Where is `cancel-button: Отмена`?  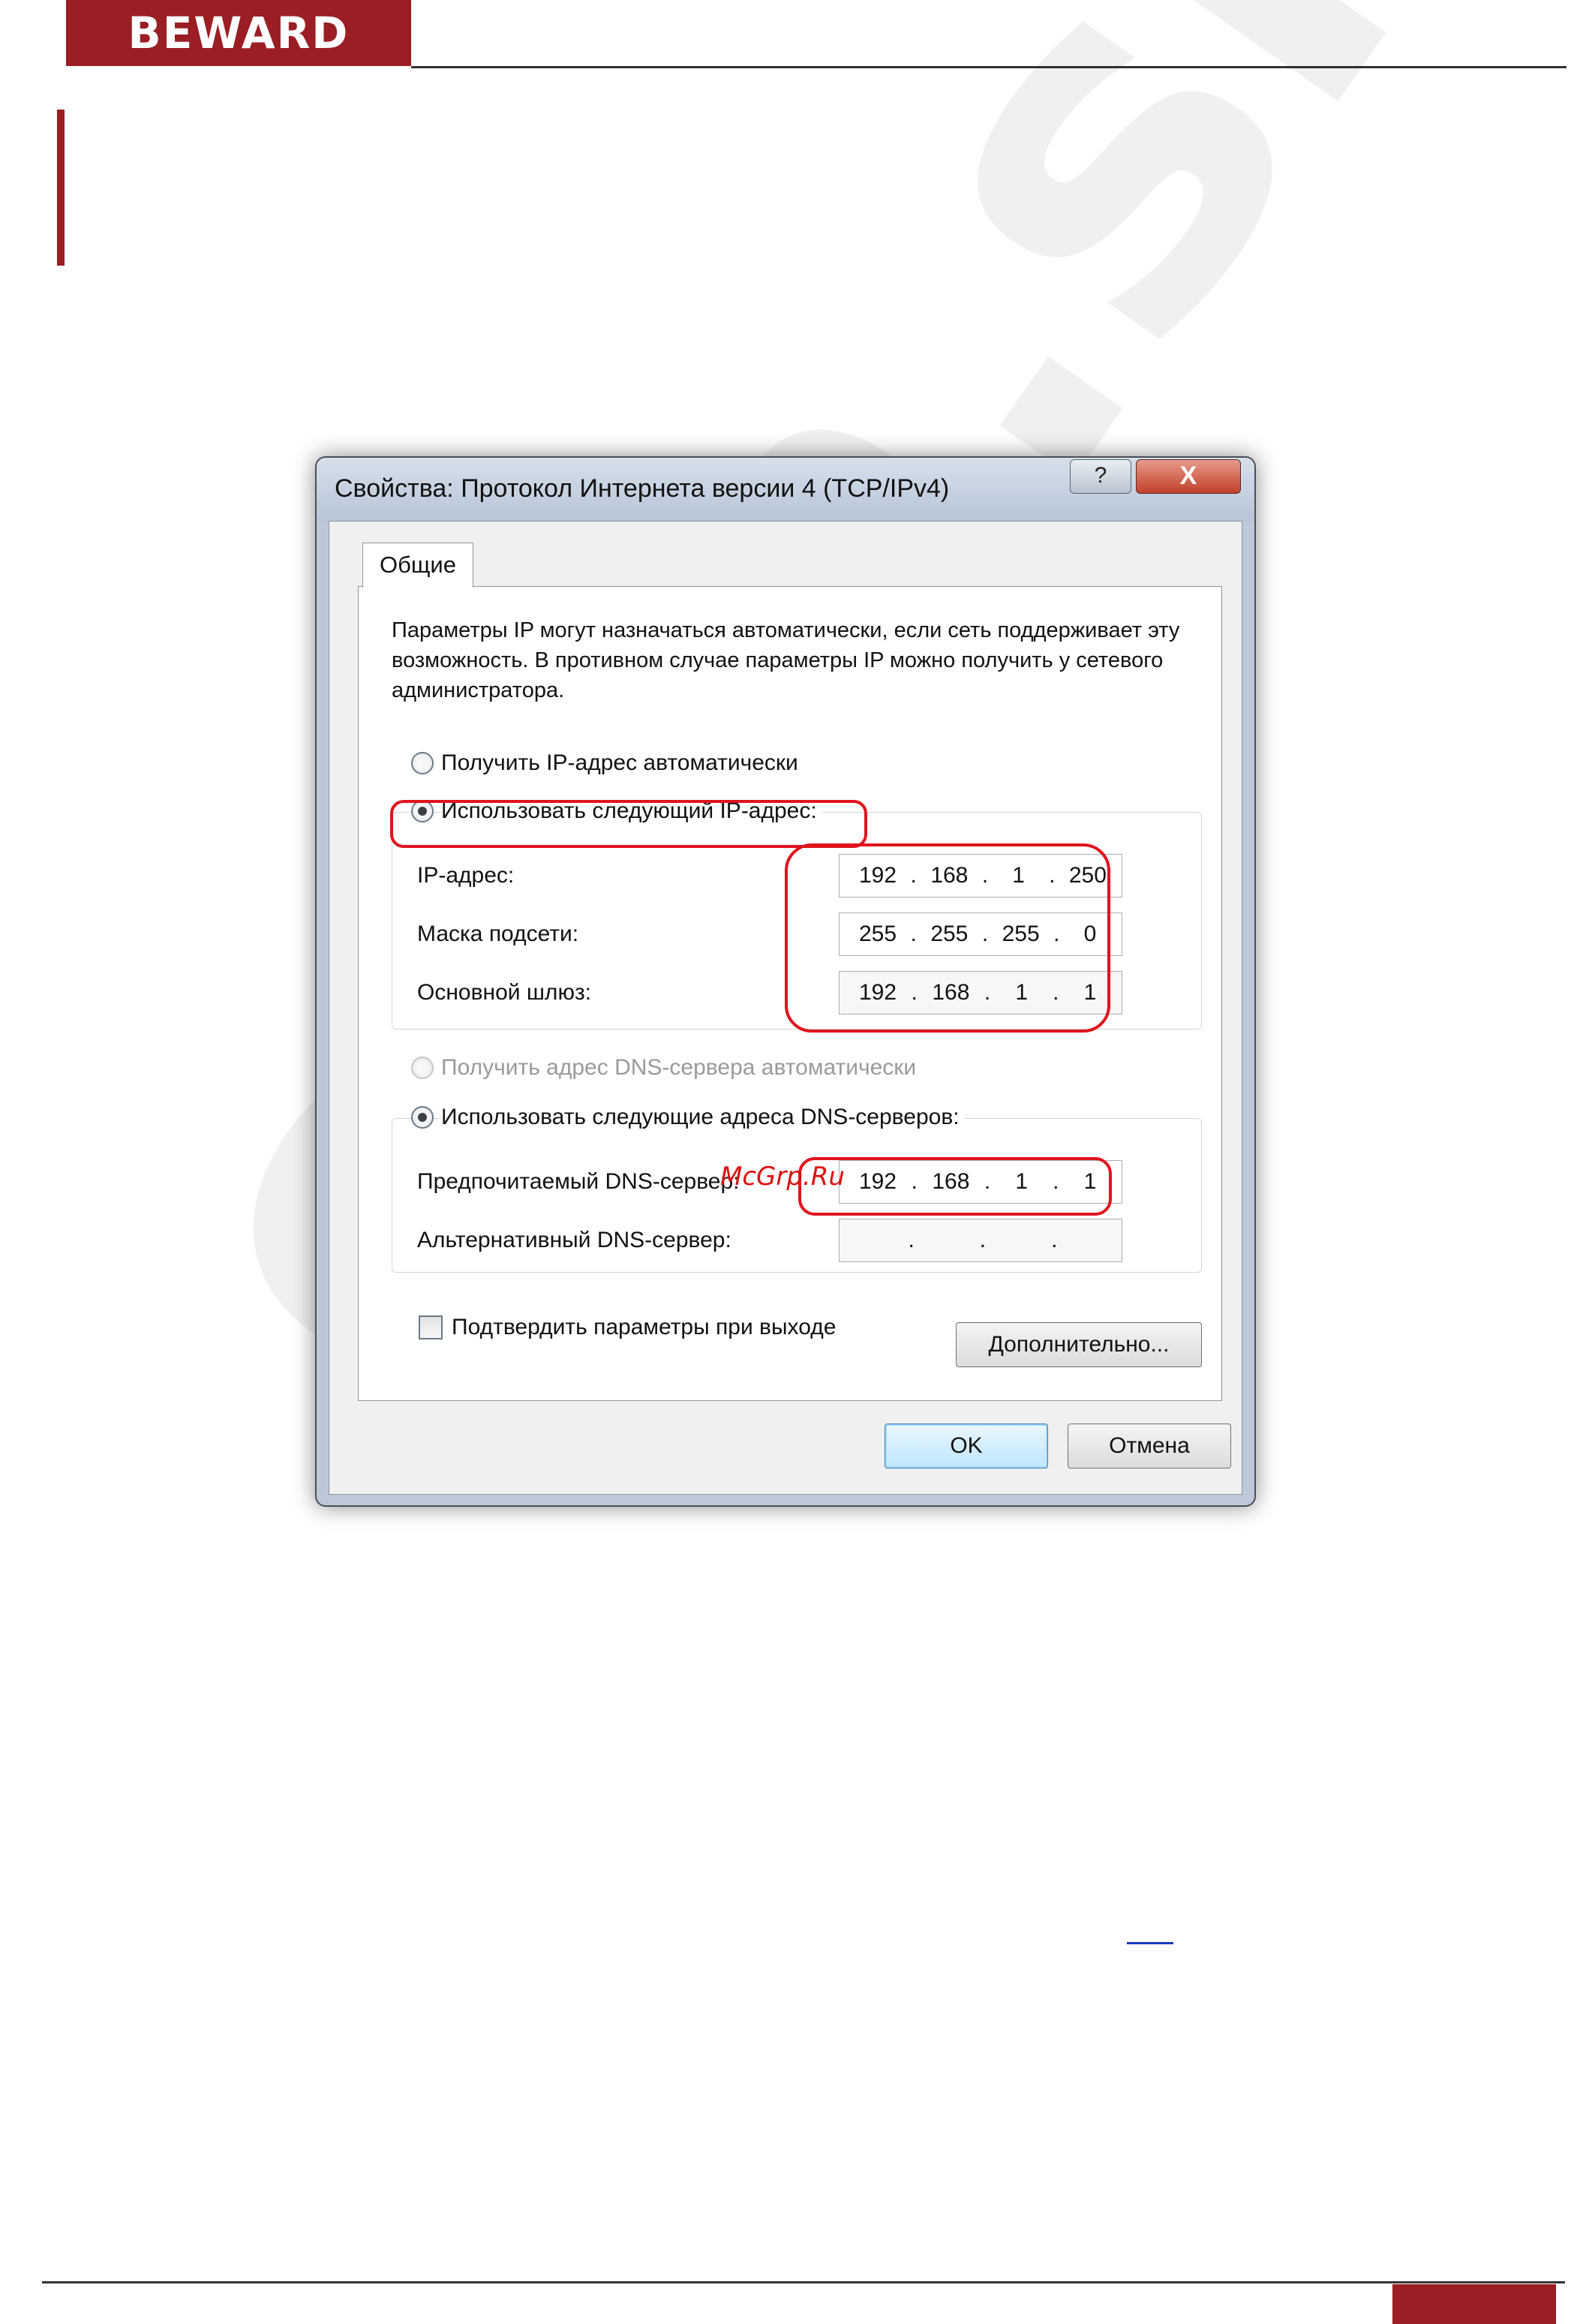
cancel-button: Отмена is located at coordinates (1149, 1446).